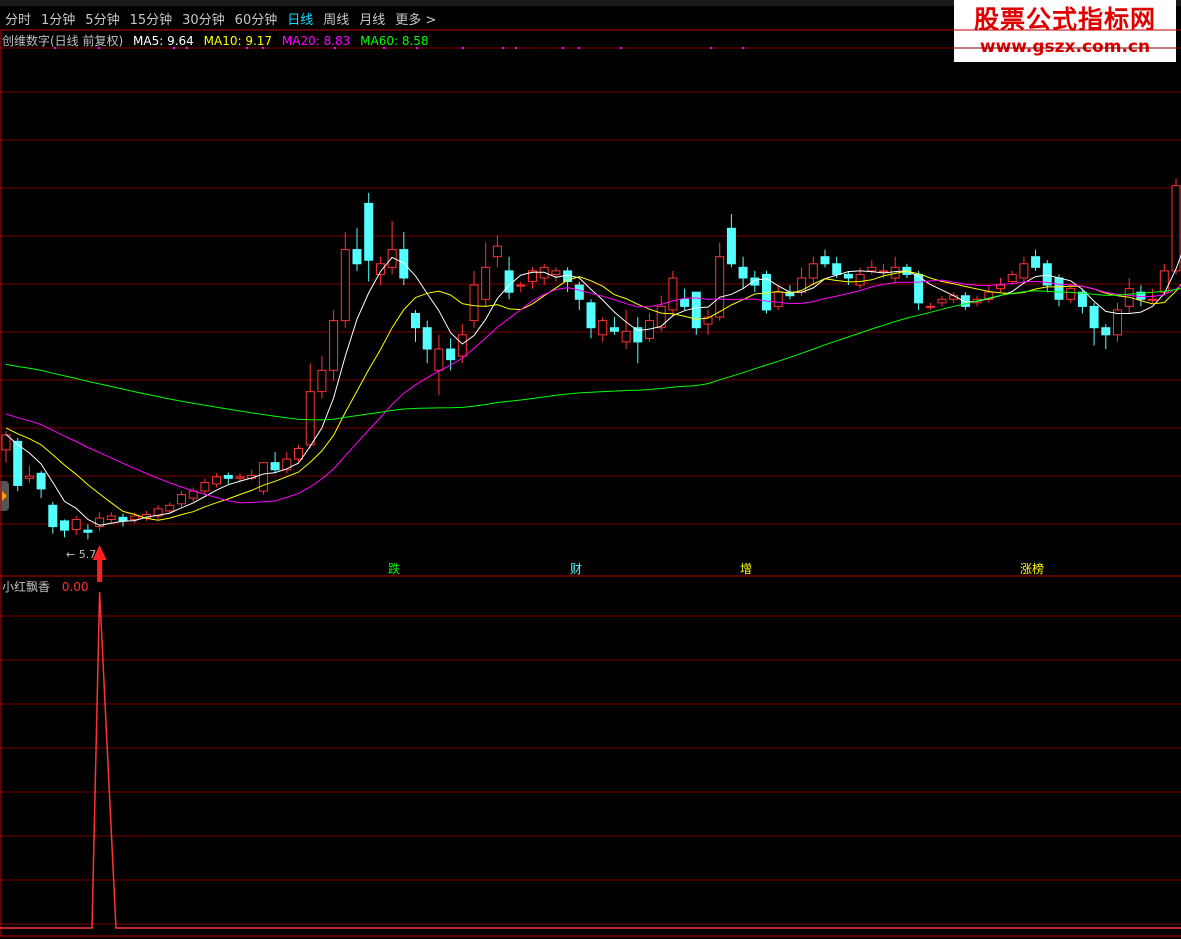 The image size is (1181, 939). I want to click on low-price-label: ← 5.7, so click(81, 554).